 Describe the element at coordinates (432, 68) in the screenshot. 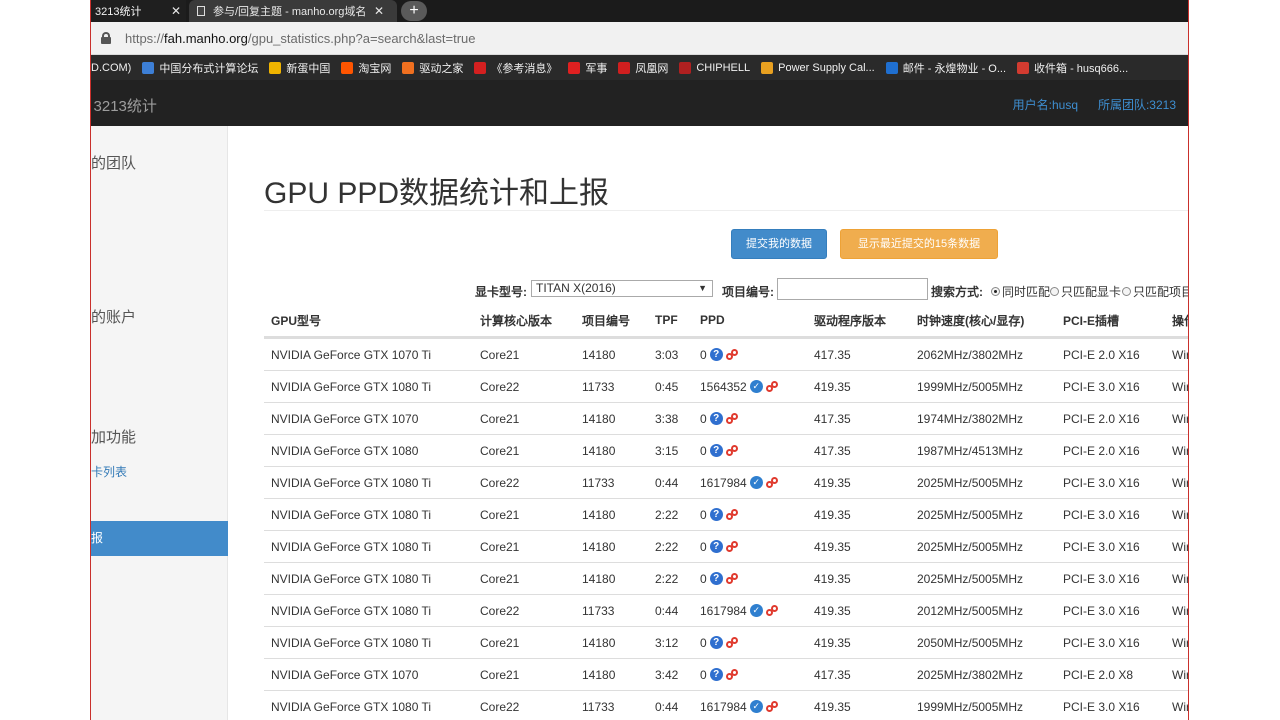

I see `bookmark-item: 驱动之家` at that location.